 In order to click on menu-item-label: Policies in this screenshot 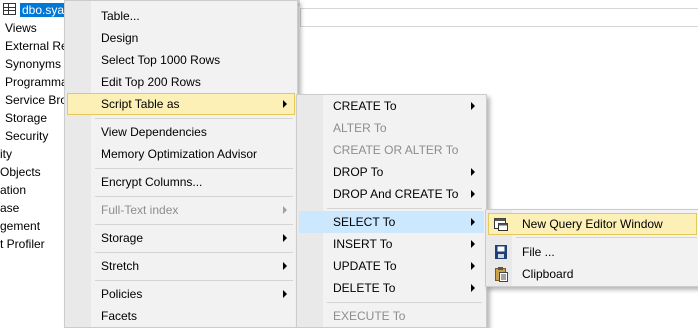, I will do `click(122, 294)`.